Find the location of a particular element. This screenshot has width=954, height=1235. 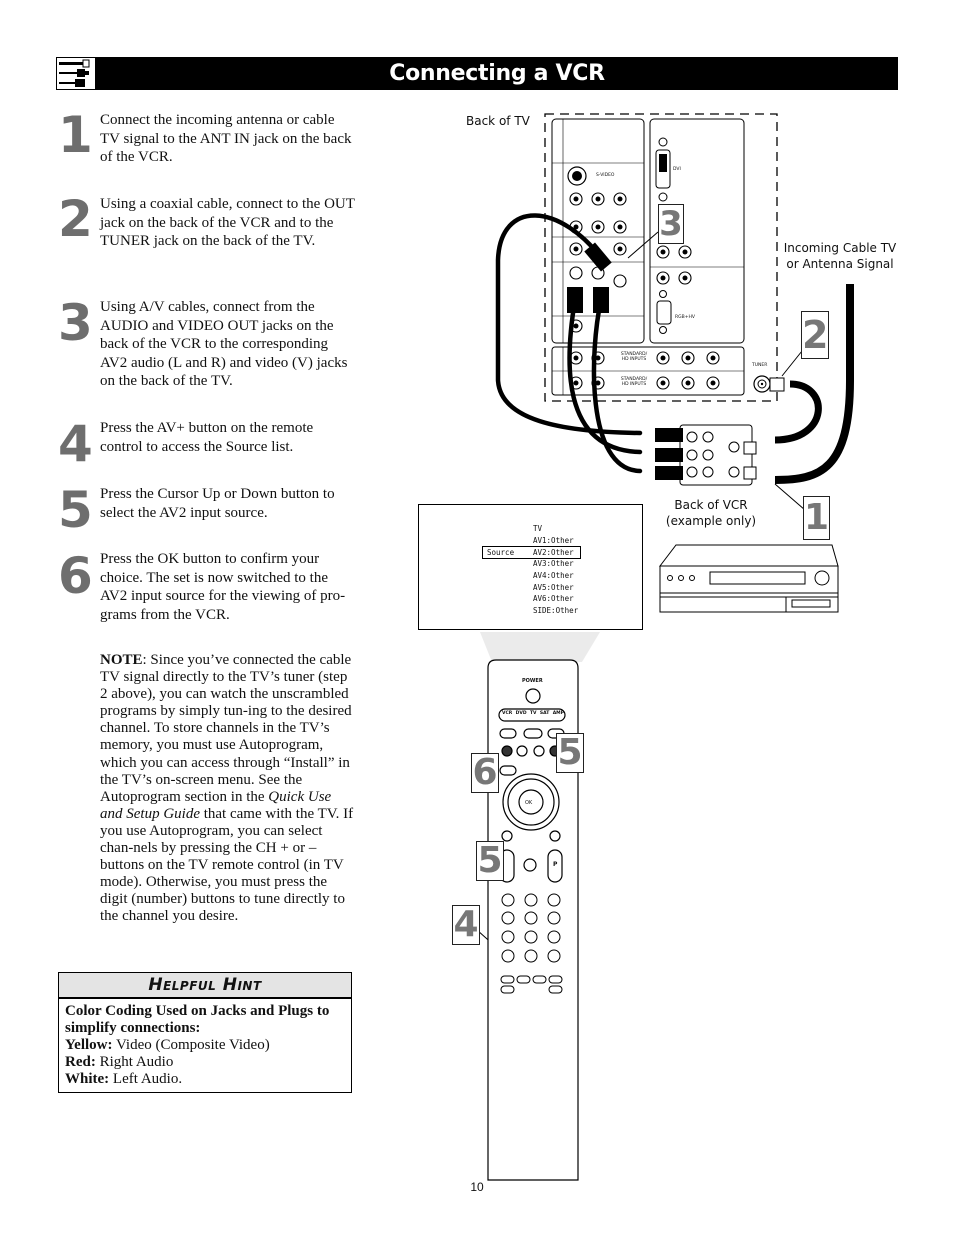

program-button: P is located at coordinates (555, 864).